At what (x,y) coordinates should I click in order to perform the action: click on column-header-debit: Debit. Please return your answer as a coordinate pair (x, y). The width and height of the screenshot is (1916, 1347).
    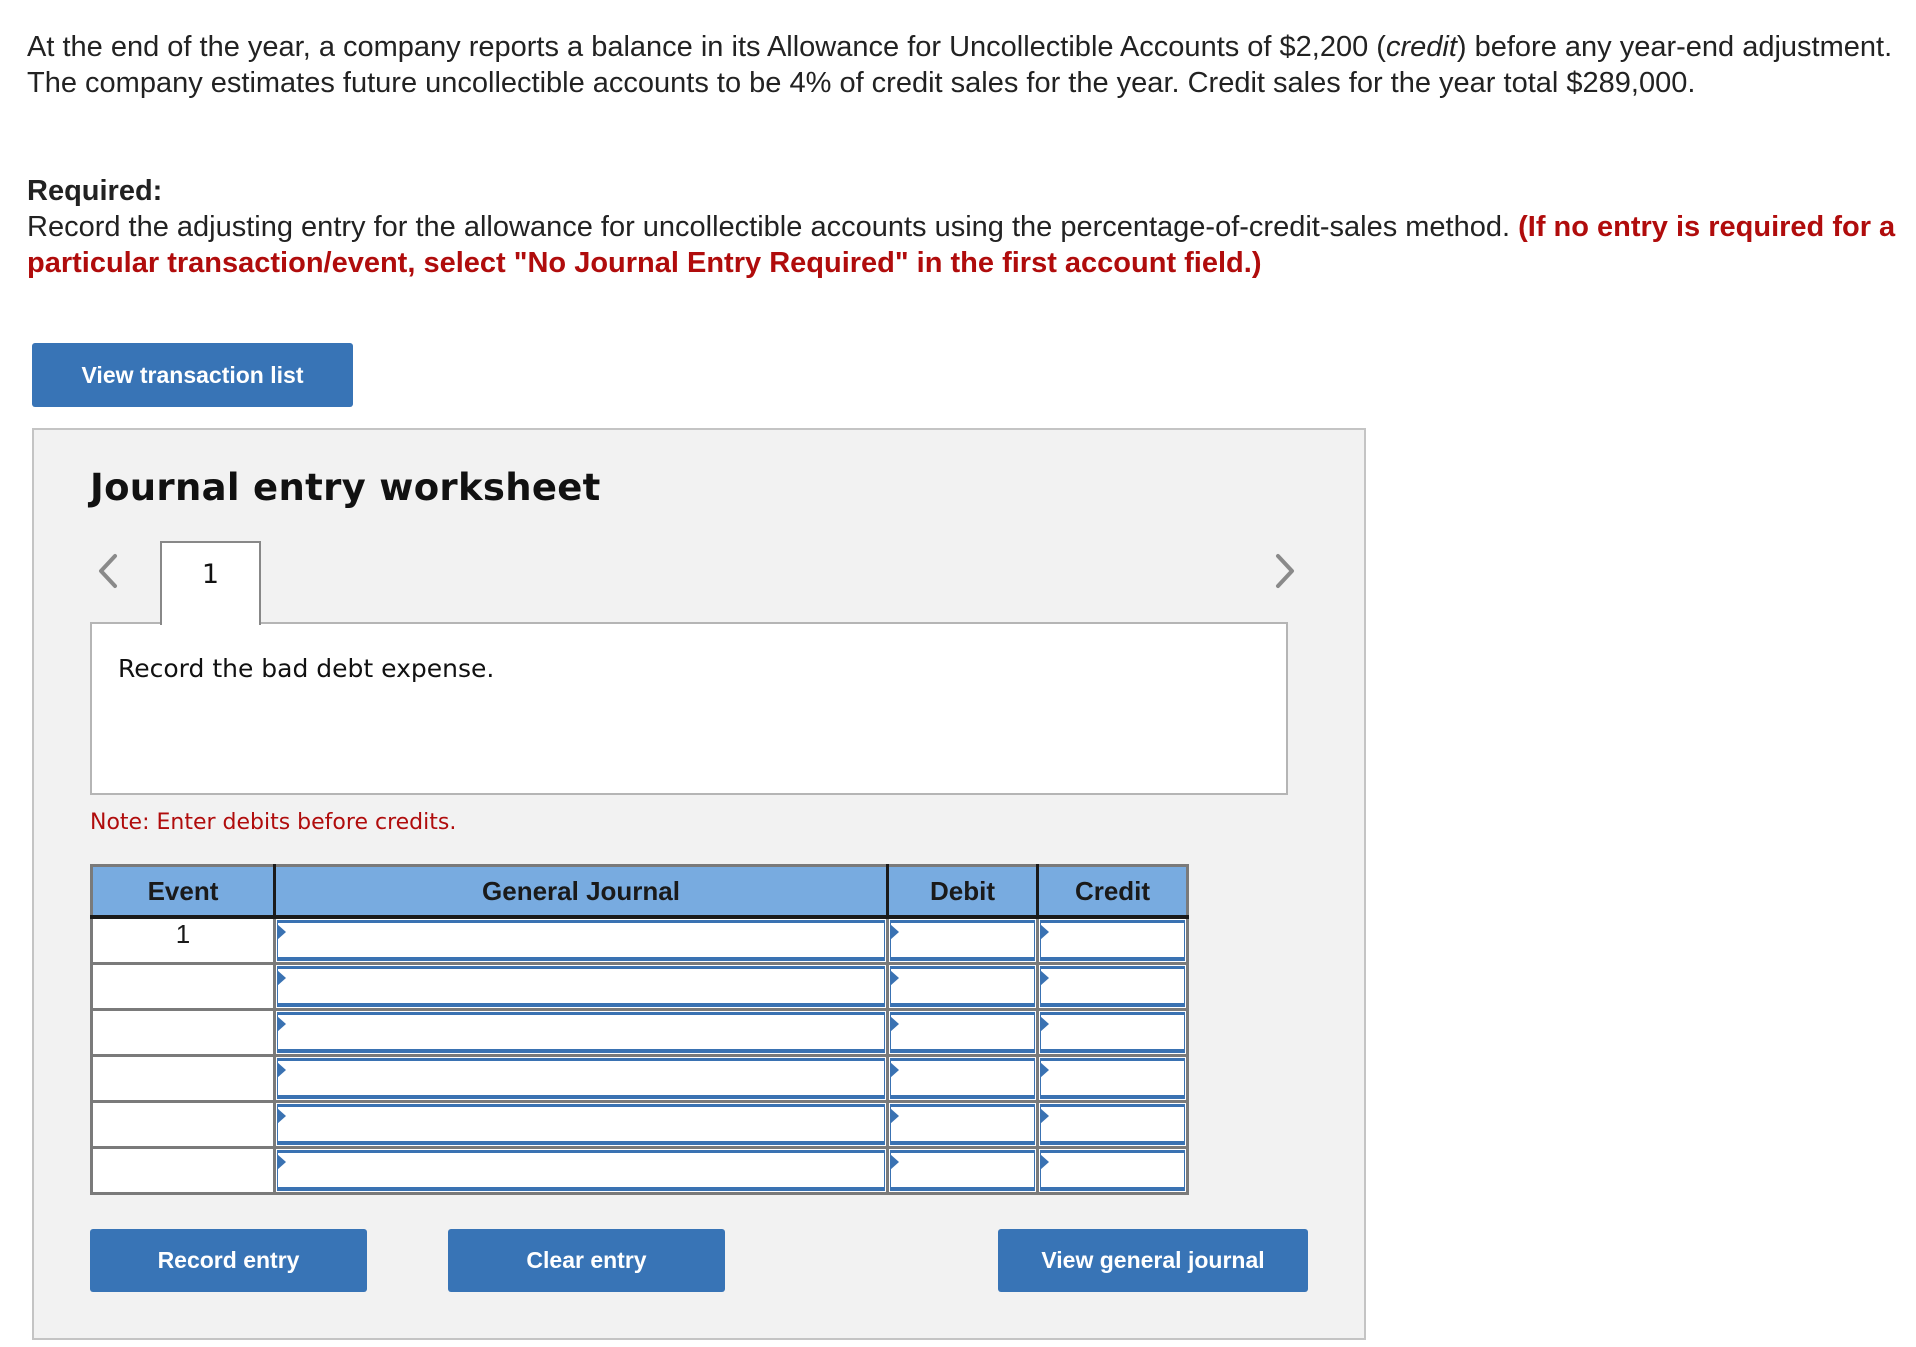
    Looking at the image, I should click on (962, 892).